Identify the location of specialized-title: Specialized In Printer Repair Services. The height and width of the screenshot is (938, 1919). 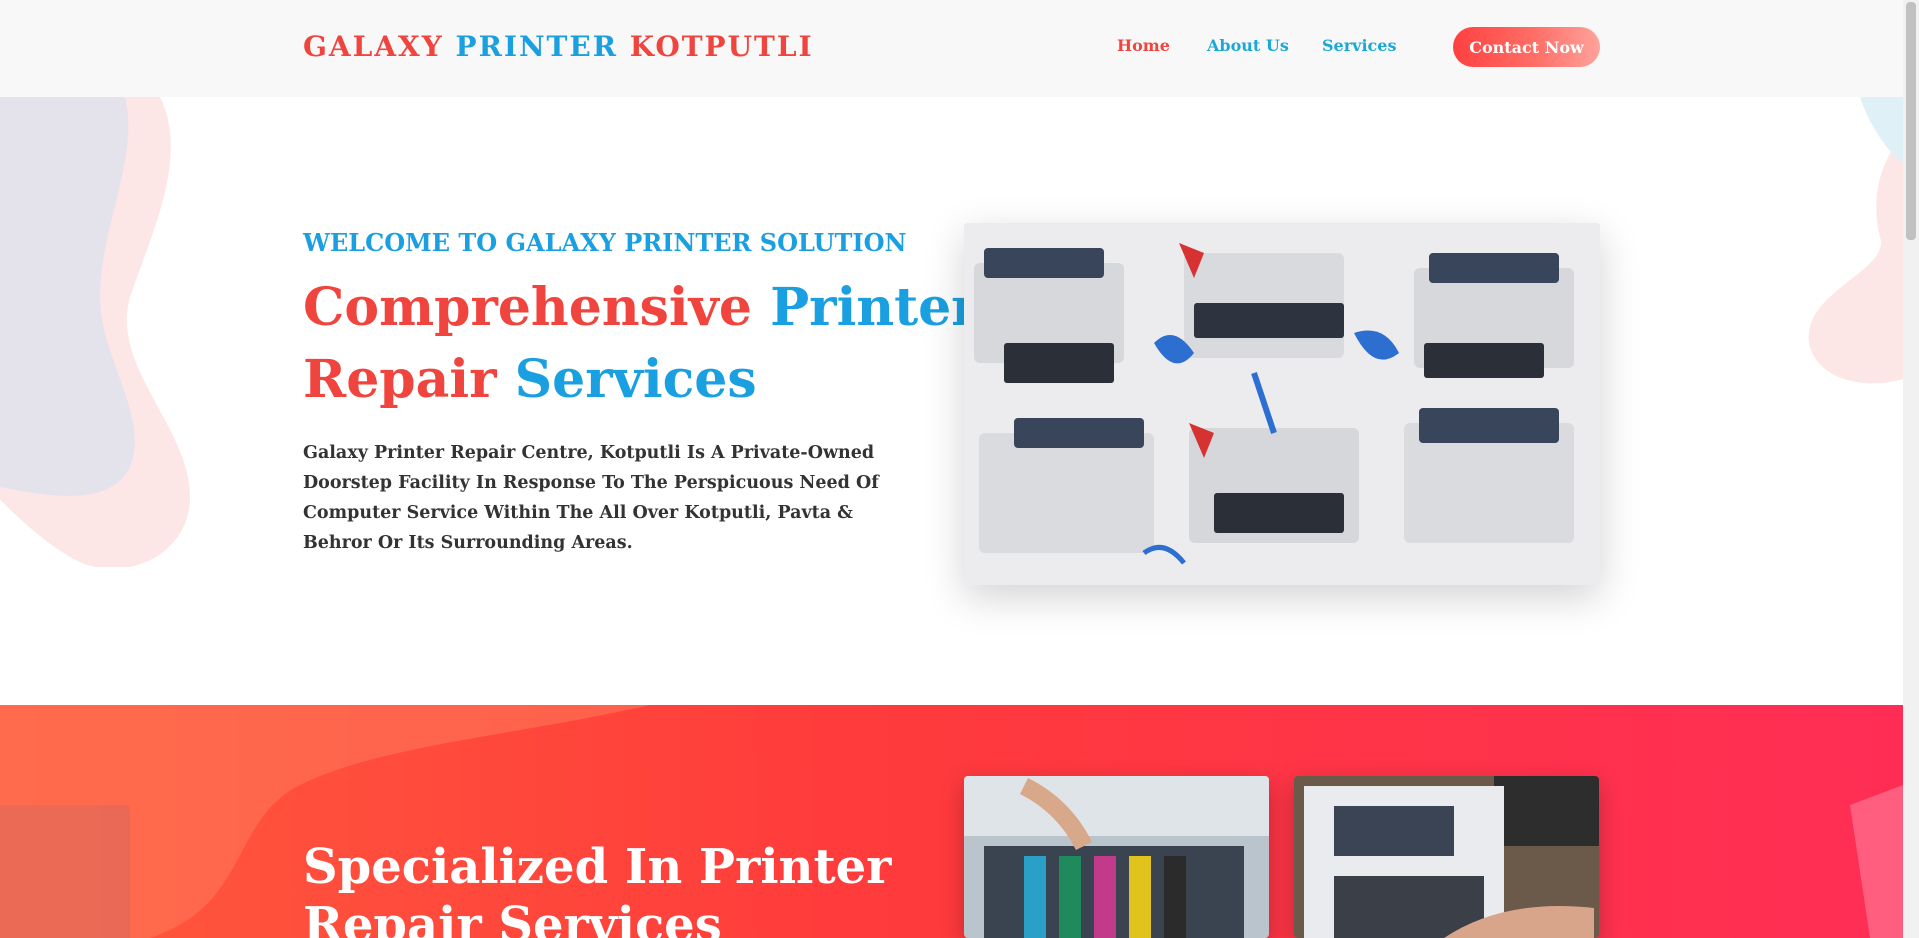
(597, 888).